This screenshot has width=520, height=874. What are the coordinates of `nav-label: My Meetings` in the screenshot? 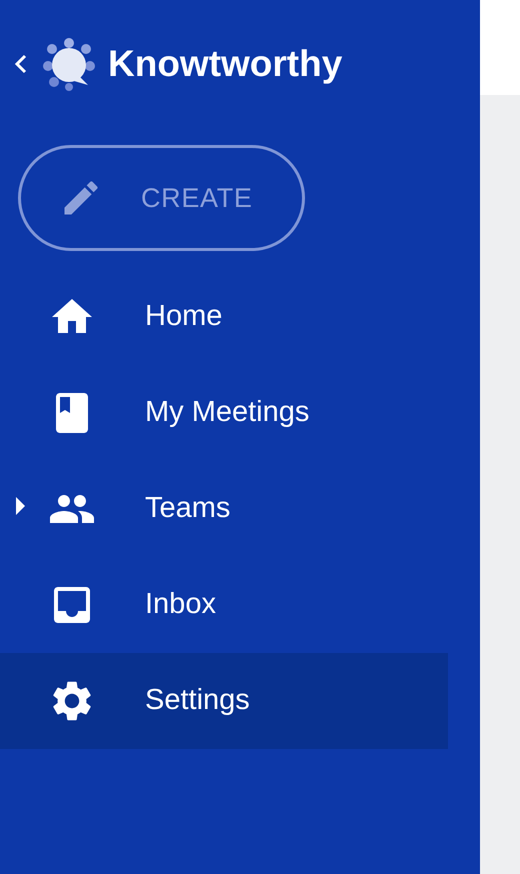 It's located at (227, 412).